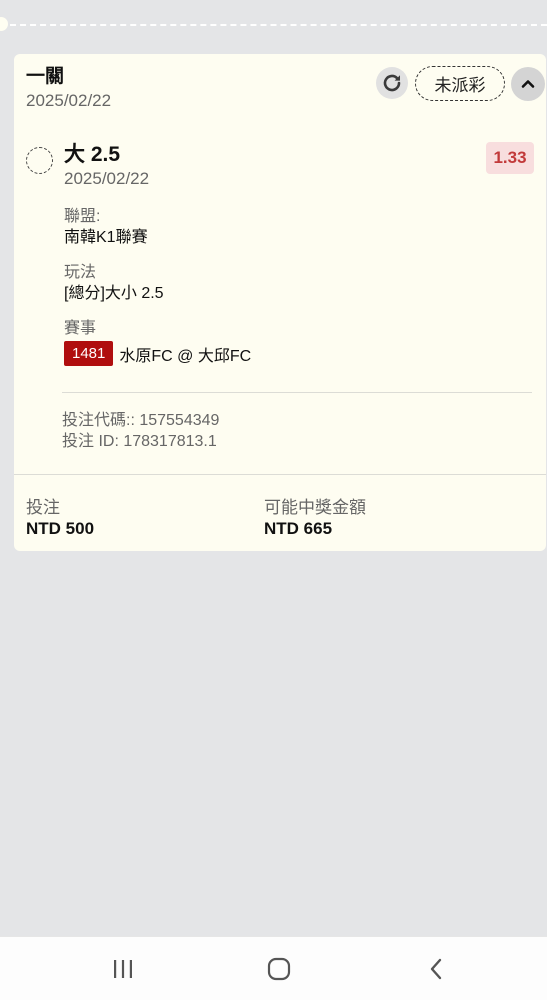  I want to click on payout-label: 可能中獎金額, so click(315, 507).